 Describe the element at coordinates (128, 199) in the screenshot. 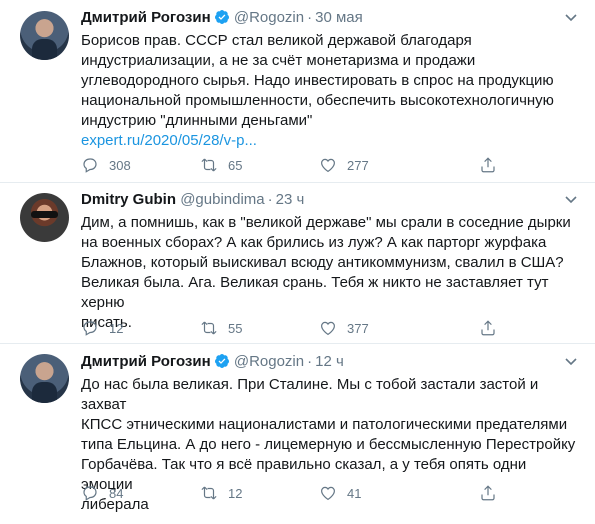

I see `author-name: Dmitry Gubin` at that location.